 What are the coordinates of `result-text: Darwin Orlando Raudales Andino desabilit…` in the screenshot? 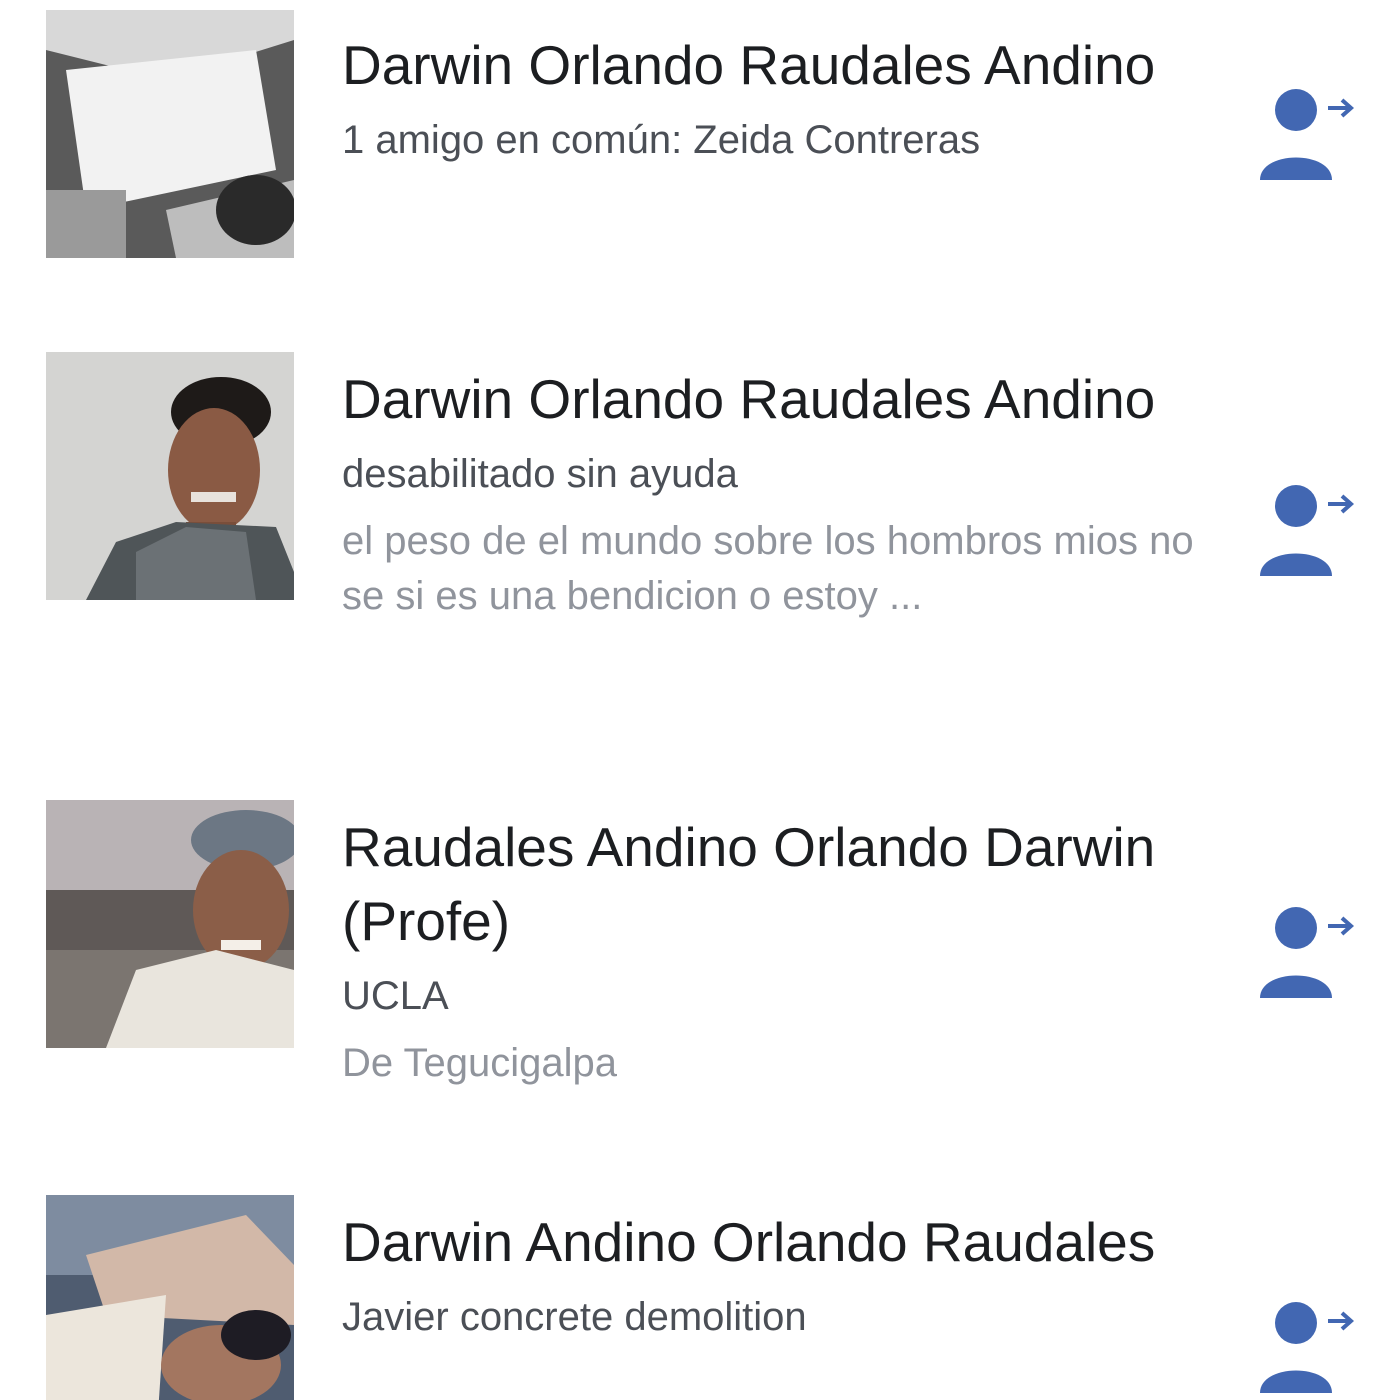 It's located at (782, 493).